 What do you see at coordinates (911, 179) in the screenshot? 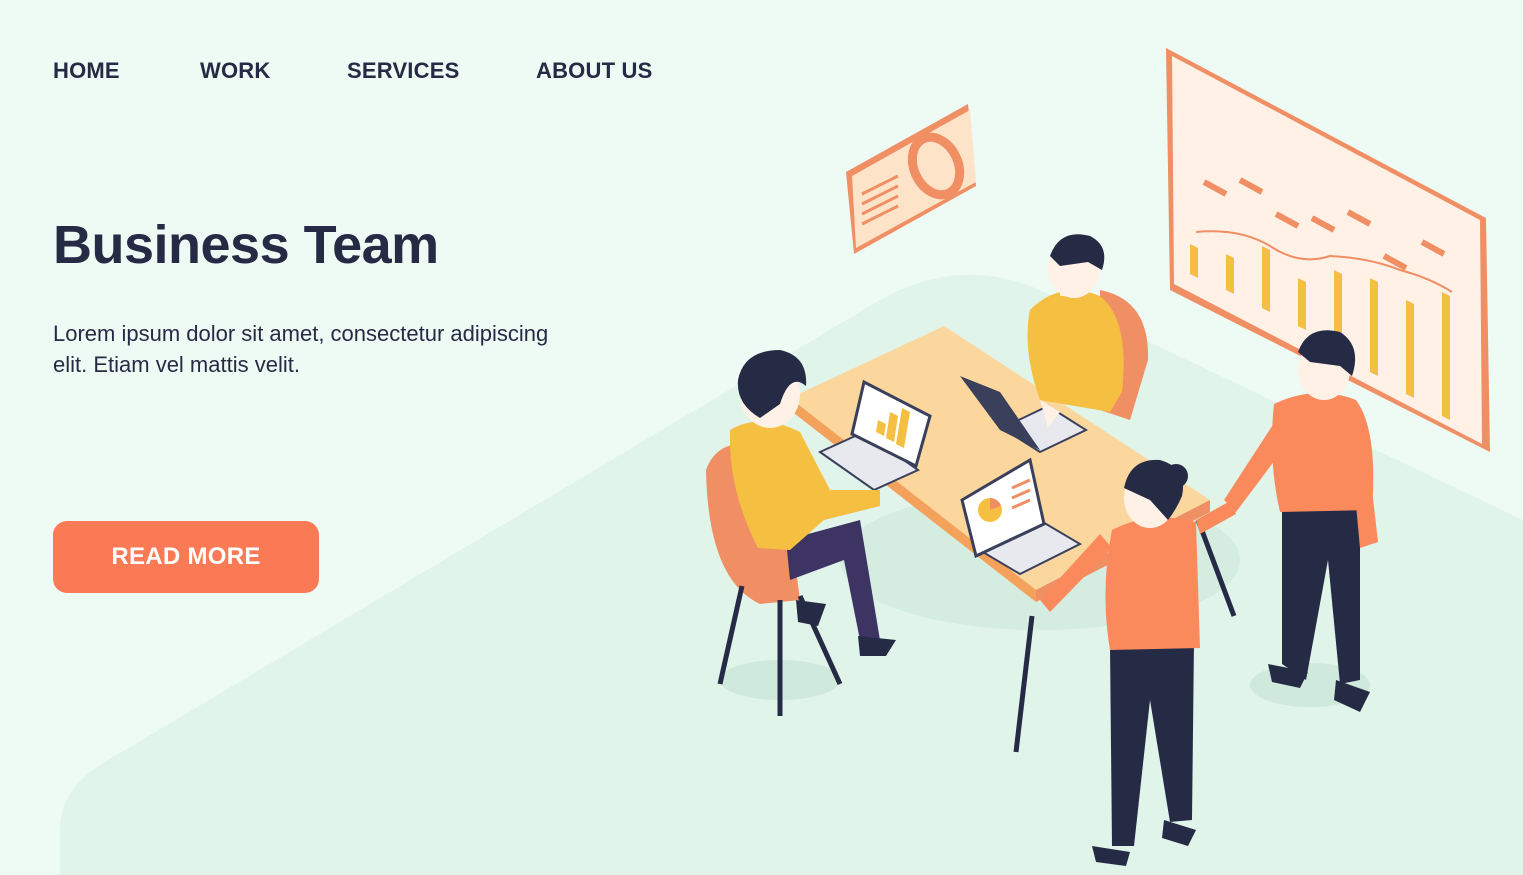
I see `floating-report-card` at bounding box center [911, 179].